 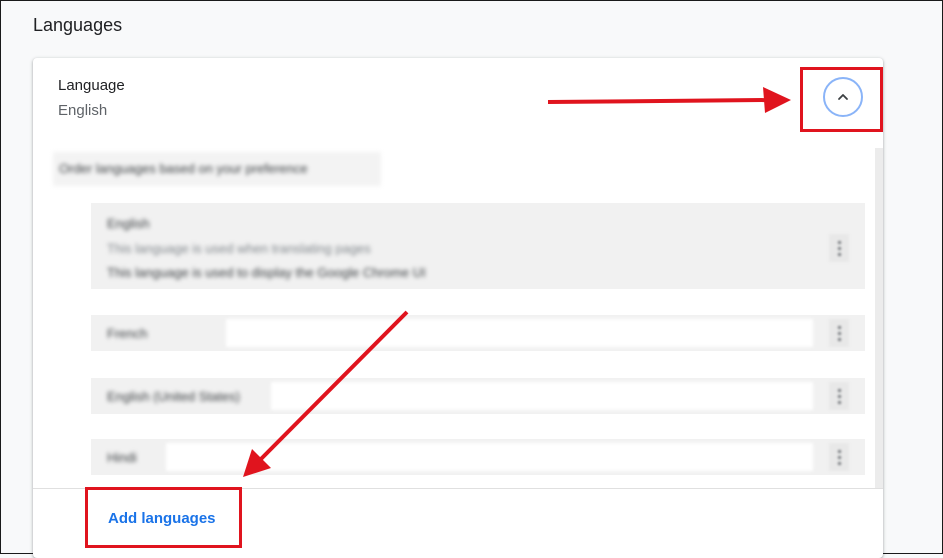 What do you see at coordinates (127, 333) in the screenshot?
I see `language-name: French` at bounding box center [127, 333].